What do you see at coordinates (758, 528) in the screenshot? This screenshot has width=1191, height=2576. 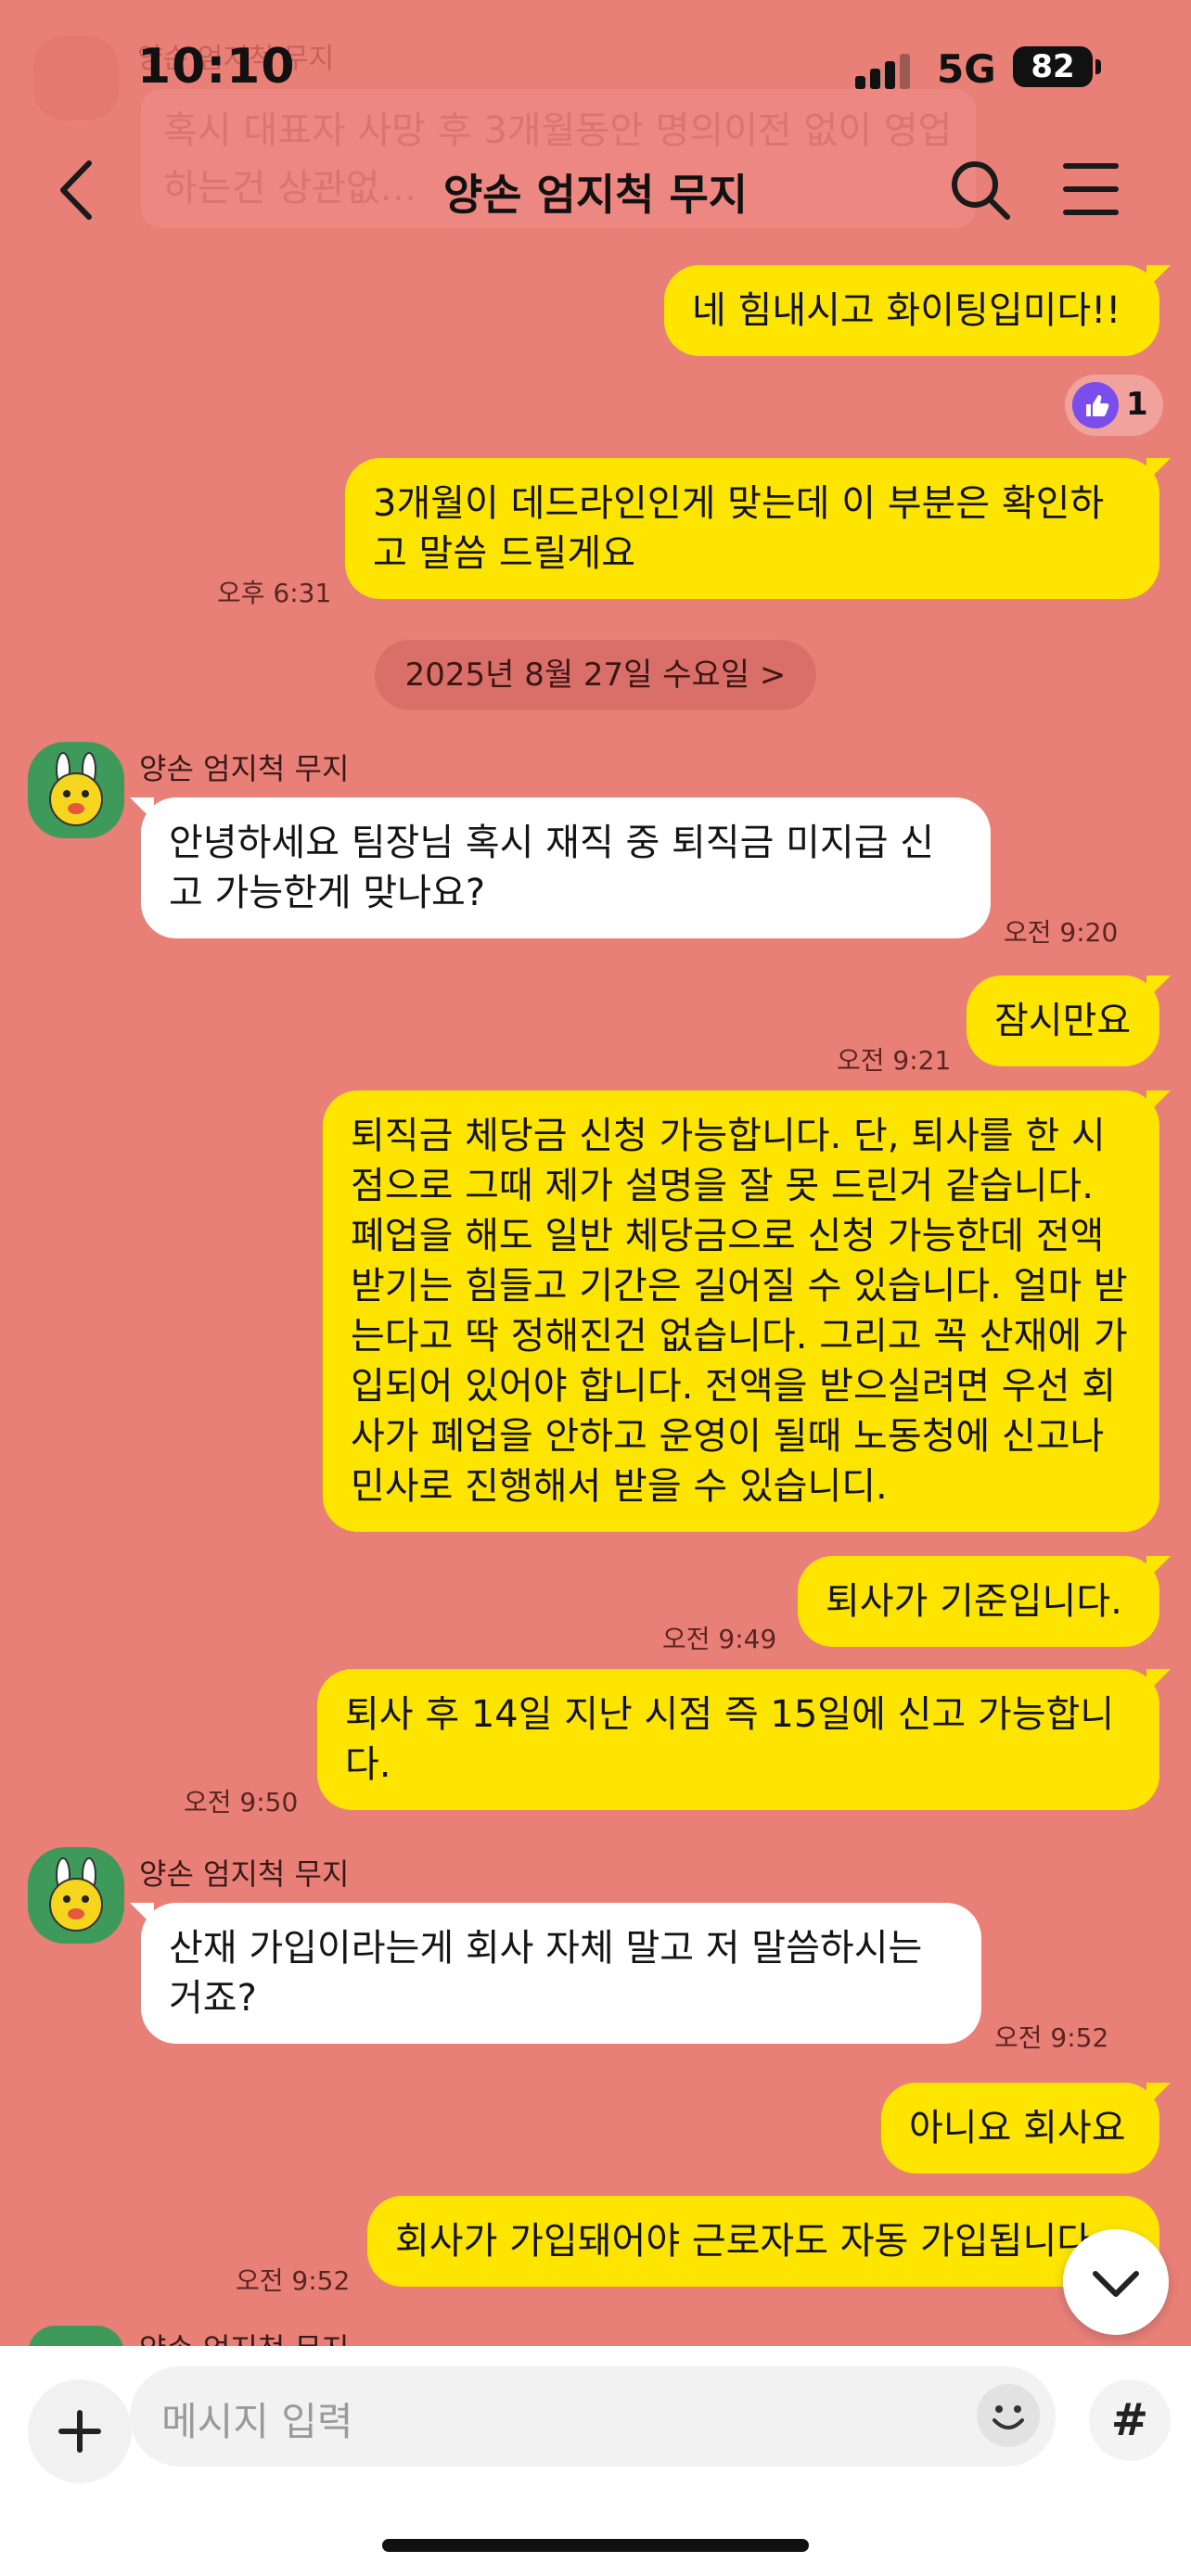 I see `message-bubble-sent: 3개월이 데드라인인게 맞는데 이 부분은 확인하고 말씀 드릴게요` at bounding box center [758, 528].